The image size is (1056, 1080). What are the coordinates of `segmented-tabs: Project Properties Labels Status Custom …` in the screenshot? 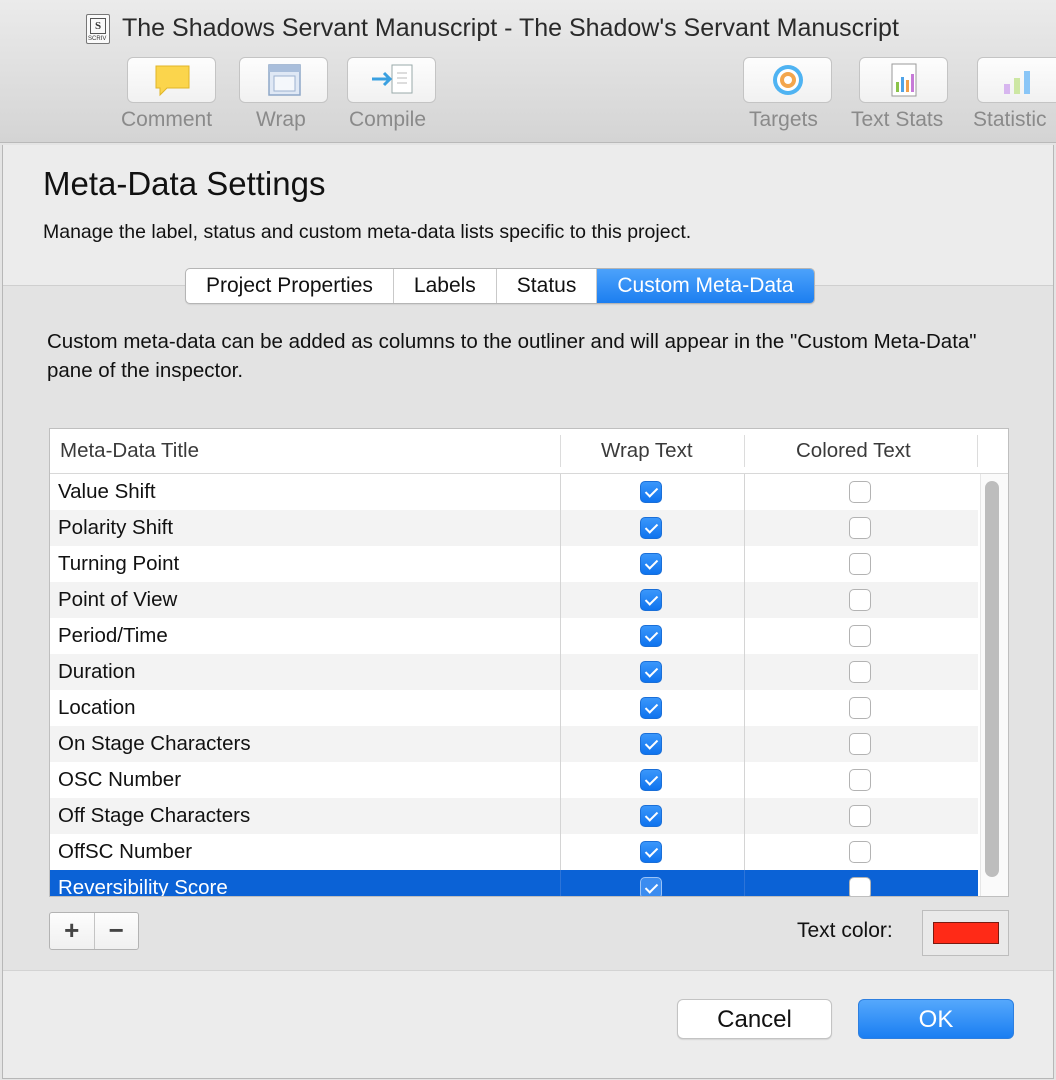 It's located at (500, 286).